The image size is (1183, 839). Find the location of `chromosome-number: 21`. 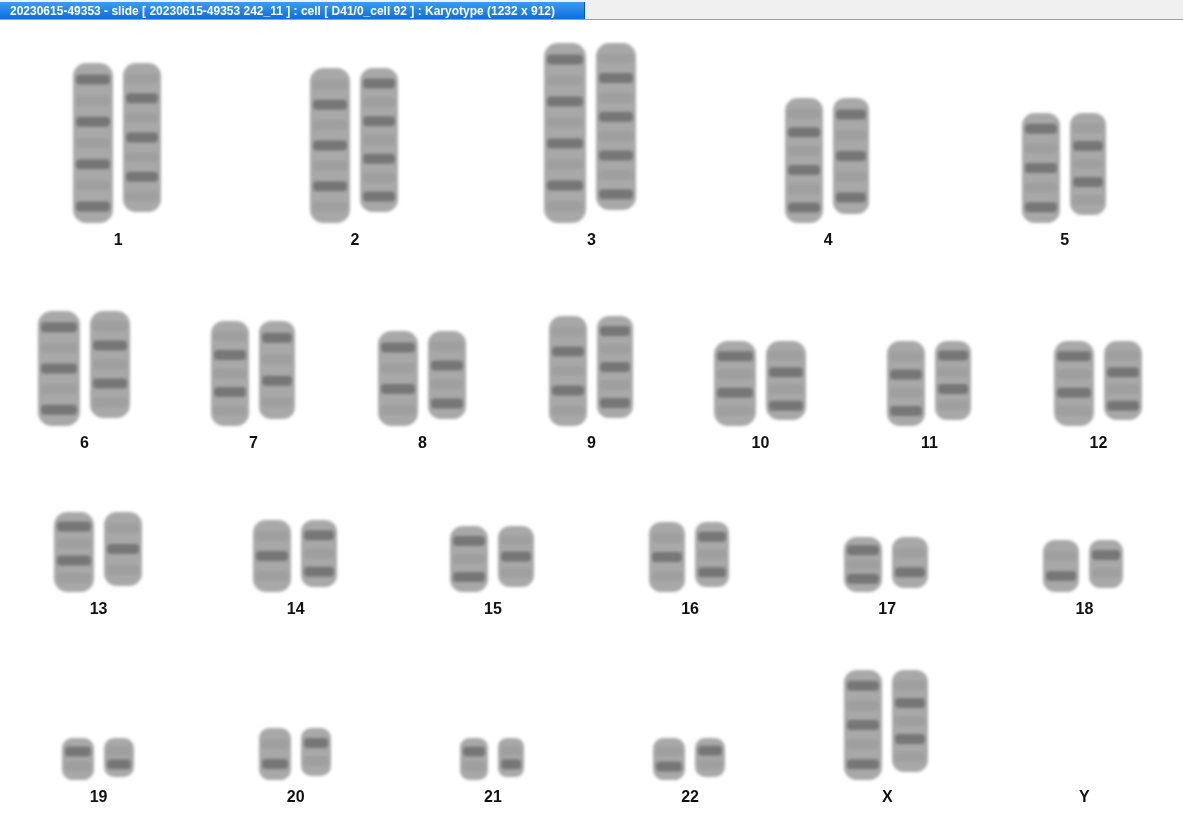

chromosome-number: 21 is located at coordinates (493, 797).